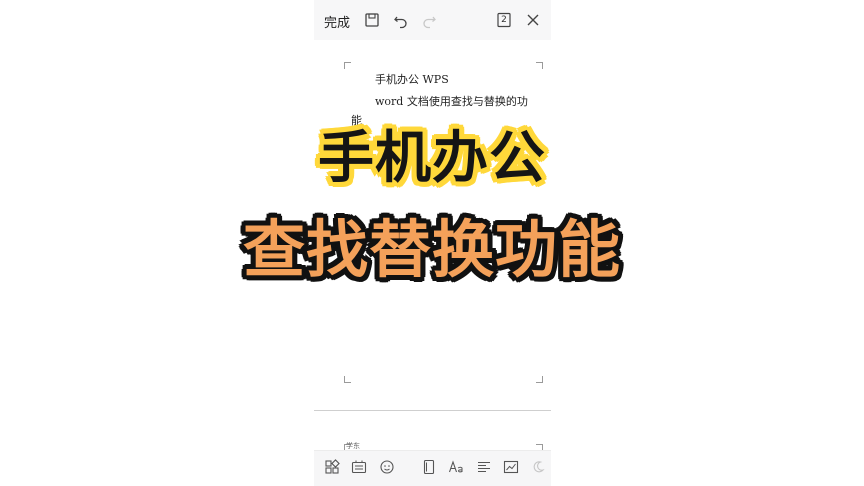  Describe the element at coordinates (337, 21) in the screenshot. I see `done-button: 完成` at that location.